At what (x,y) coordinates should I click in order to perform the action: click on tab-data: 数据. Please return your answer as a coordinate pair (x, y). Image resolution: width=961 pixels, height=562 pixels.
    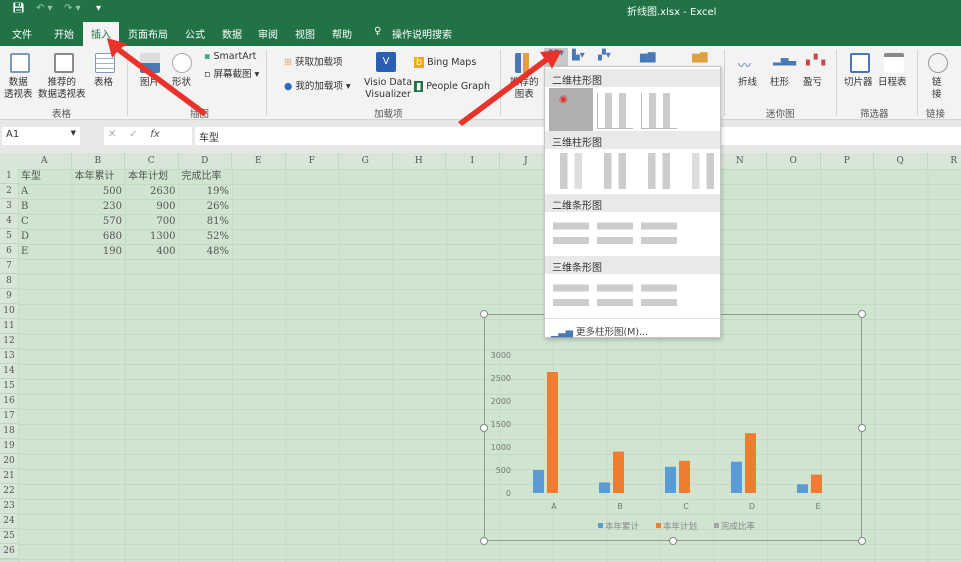
    Looking at the image, I should click on (232, 33).